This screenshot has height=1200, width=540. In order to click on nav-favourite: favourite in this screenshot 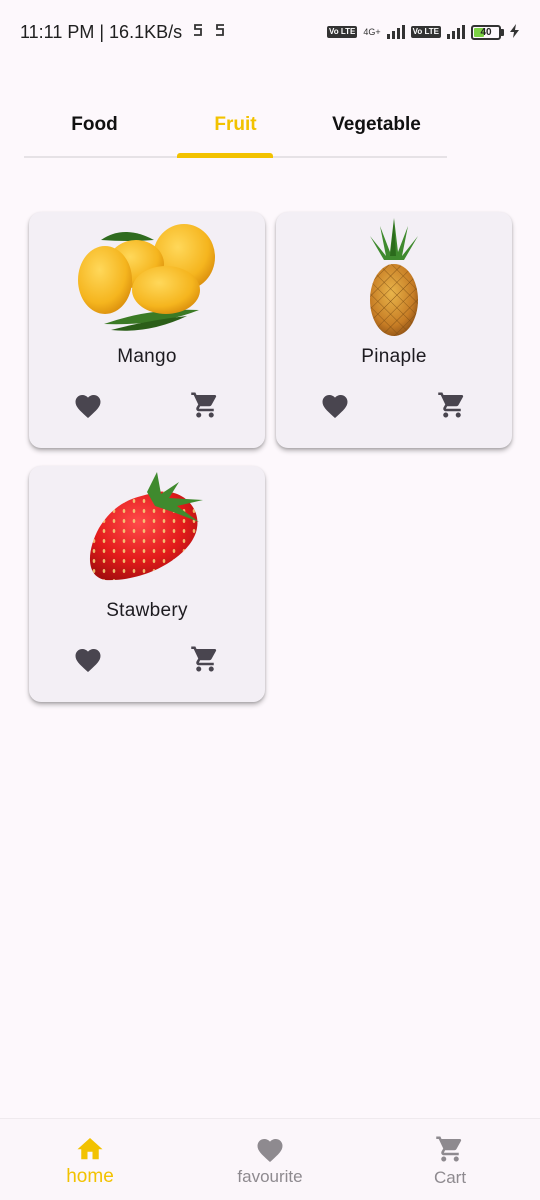, I will do `click(270, 1159)`.